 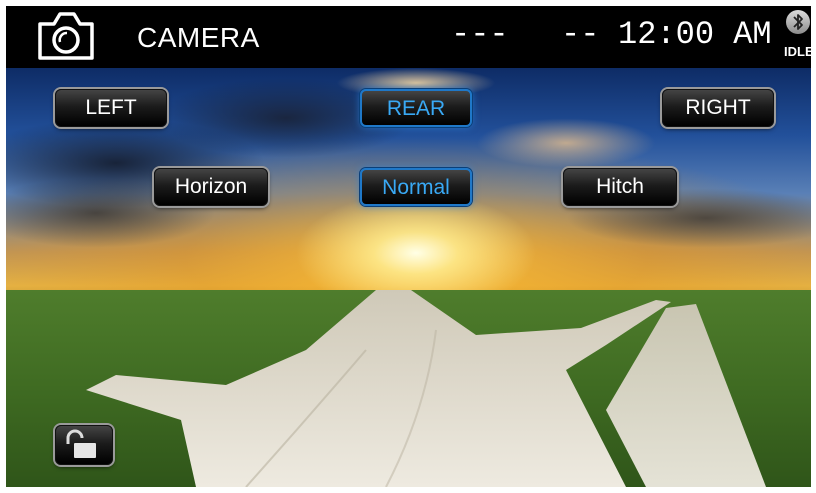 What do you see at coordinates (198, 37) in the screenshot?
I see `page-title: CAMERA` at bounding box center [198, 37].